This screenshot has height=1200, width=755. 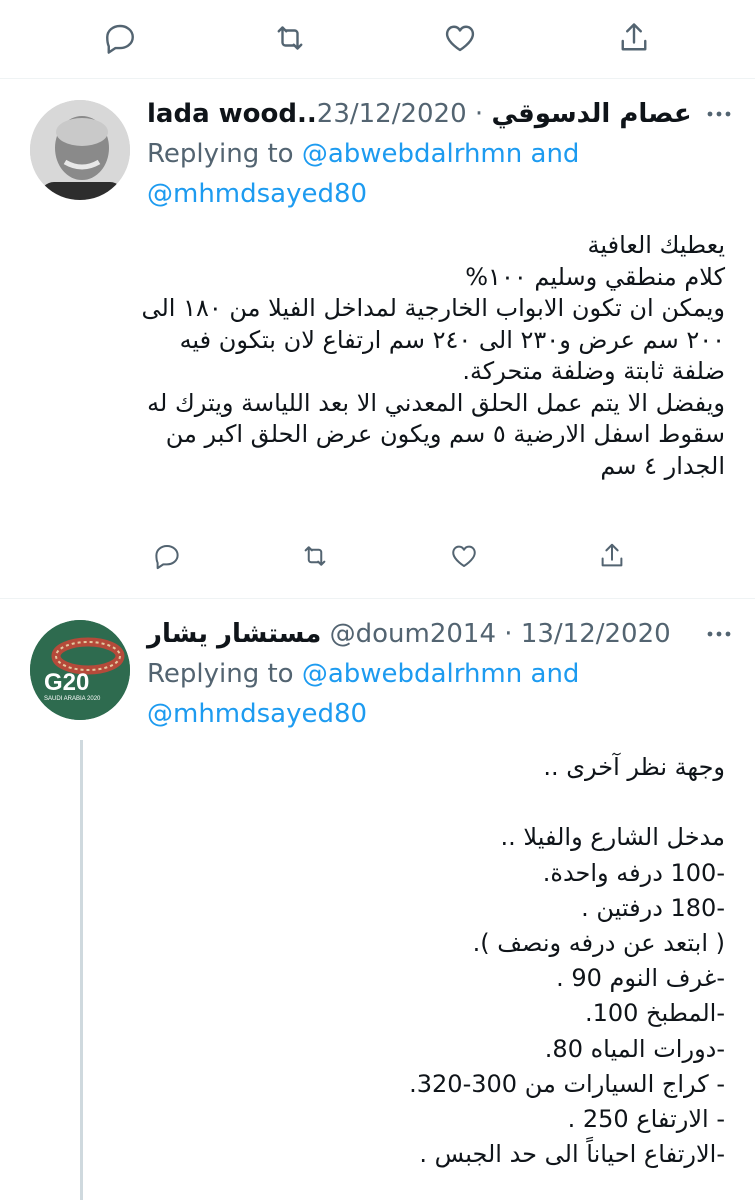 What do you see at coordinates (413, 634) in the screenshot?
I see `user-handle: @doum2014` at bounding box center [413, 634].